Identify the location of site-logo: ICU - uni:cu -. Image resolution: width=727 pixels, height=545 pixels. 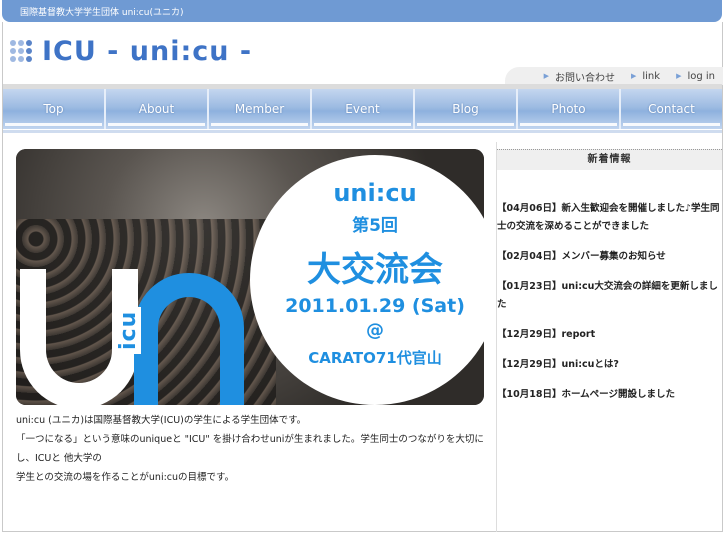
(131, 51).